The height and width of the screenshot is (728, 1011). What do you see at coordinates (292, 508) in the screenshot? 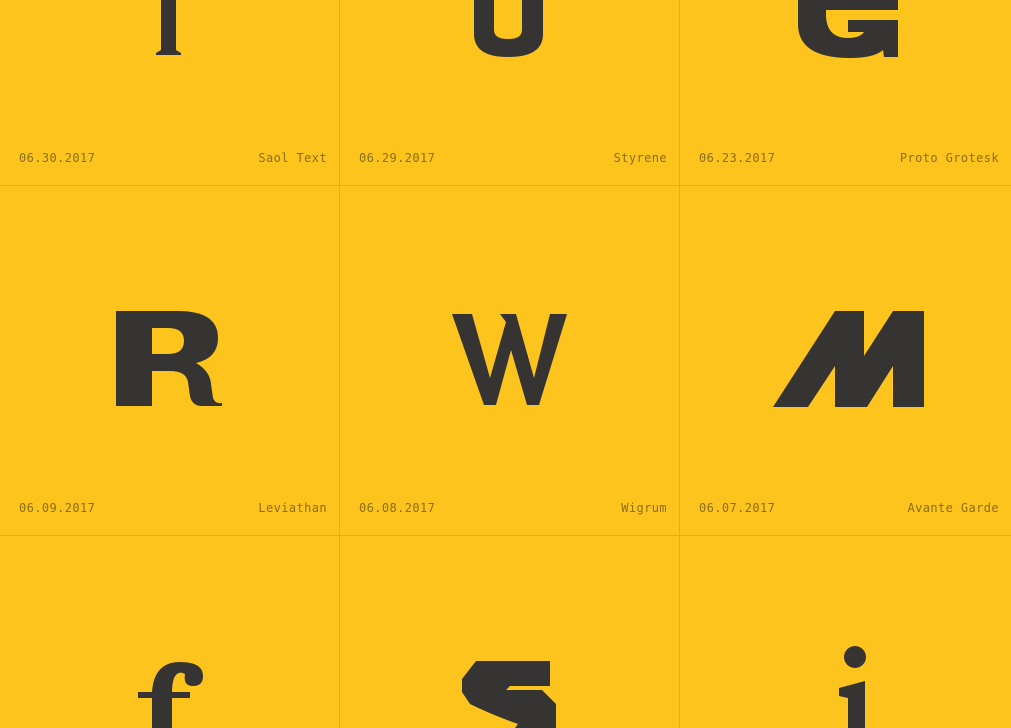
I see `card-font-name: Leviathan` at bounding box center [292, 508].